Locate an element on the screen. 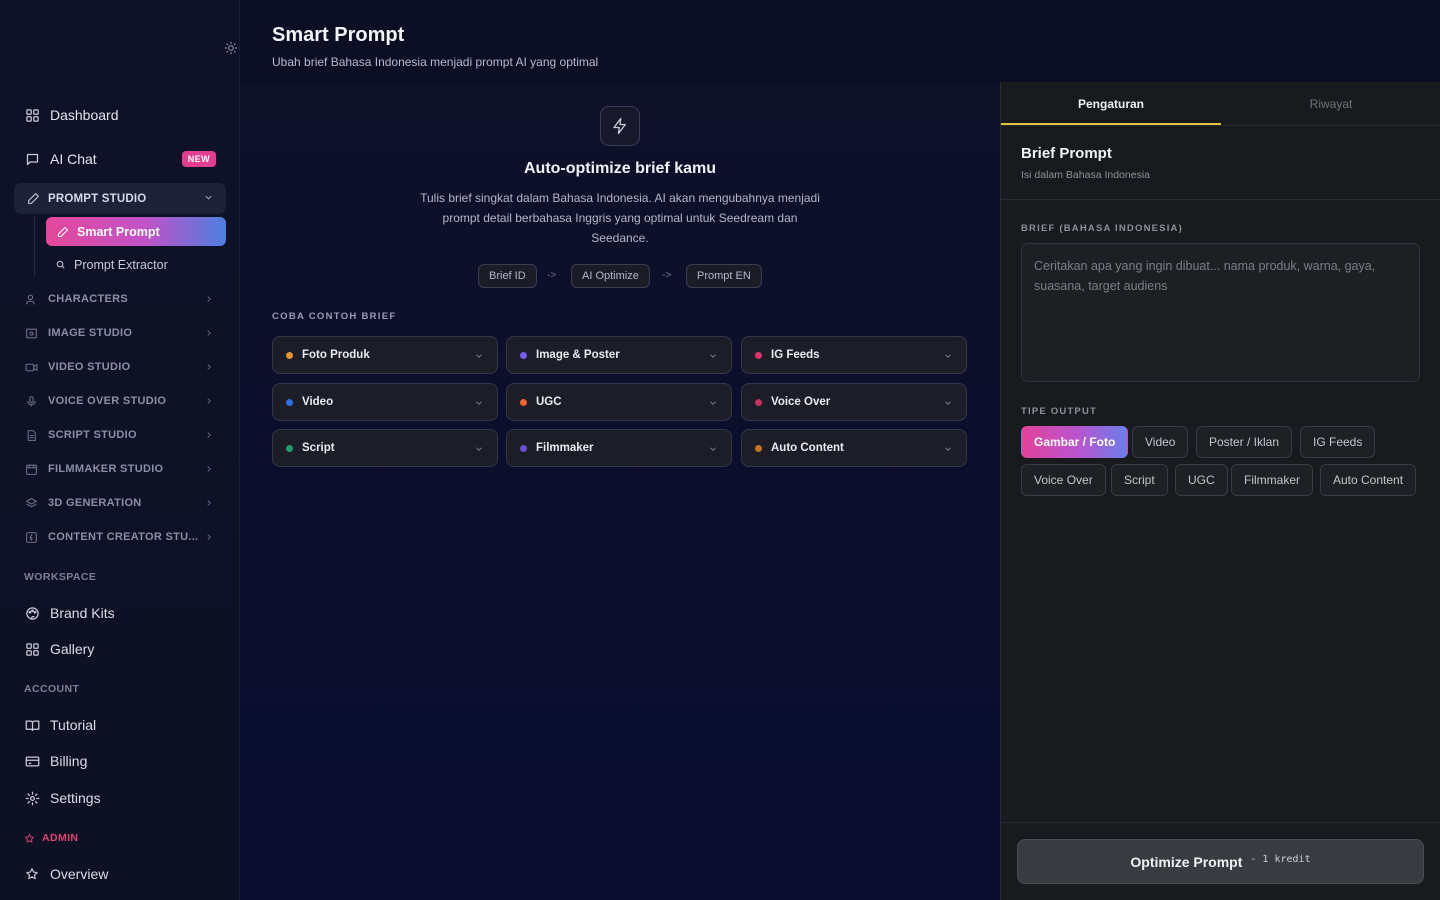 This screenshot has width=1440, height=900. sidebar-section-video-studio: VIDEO STUDIO is located at coordinates (120, 367).